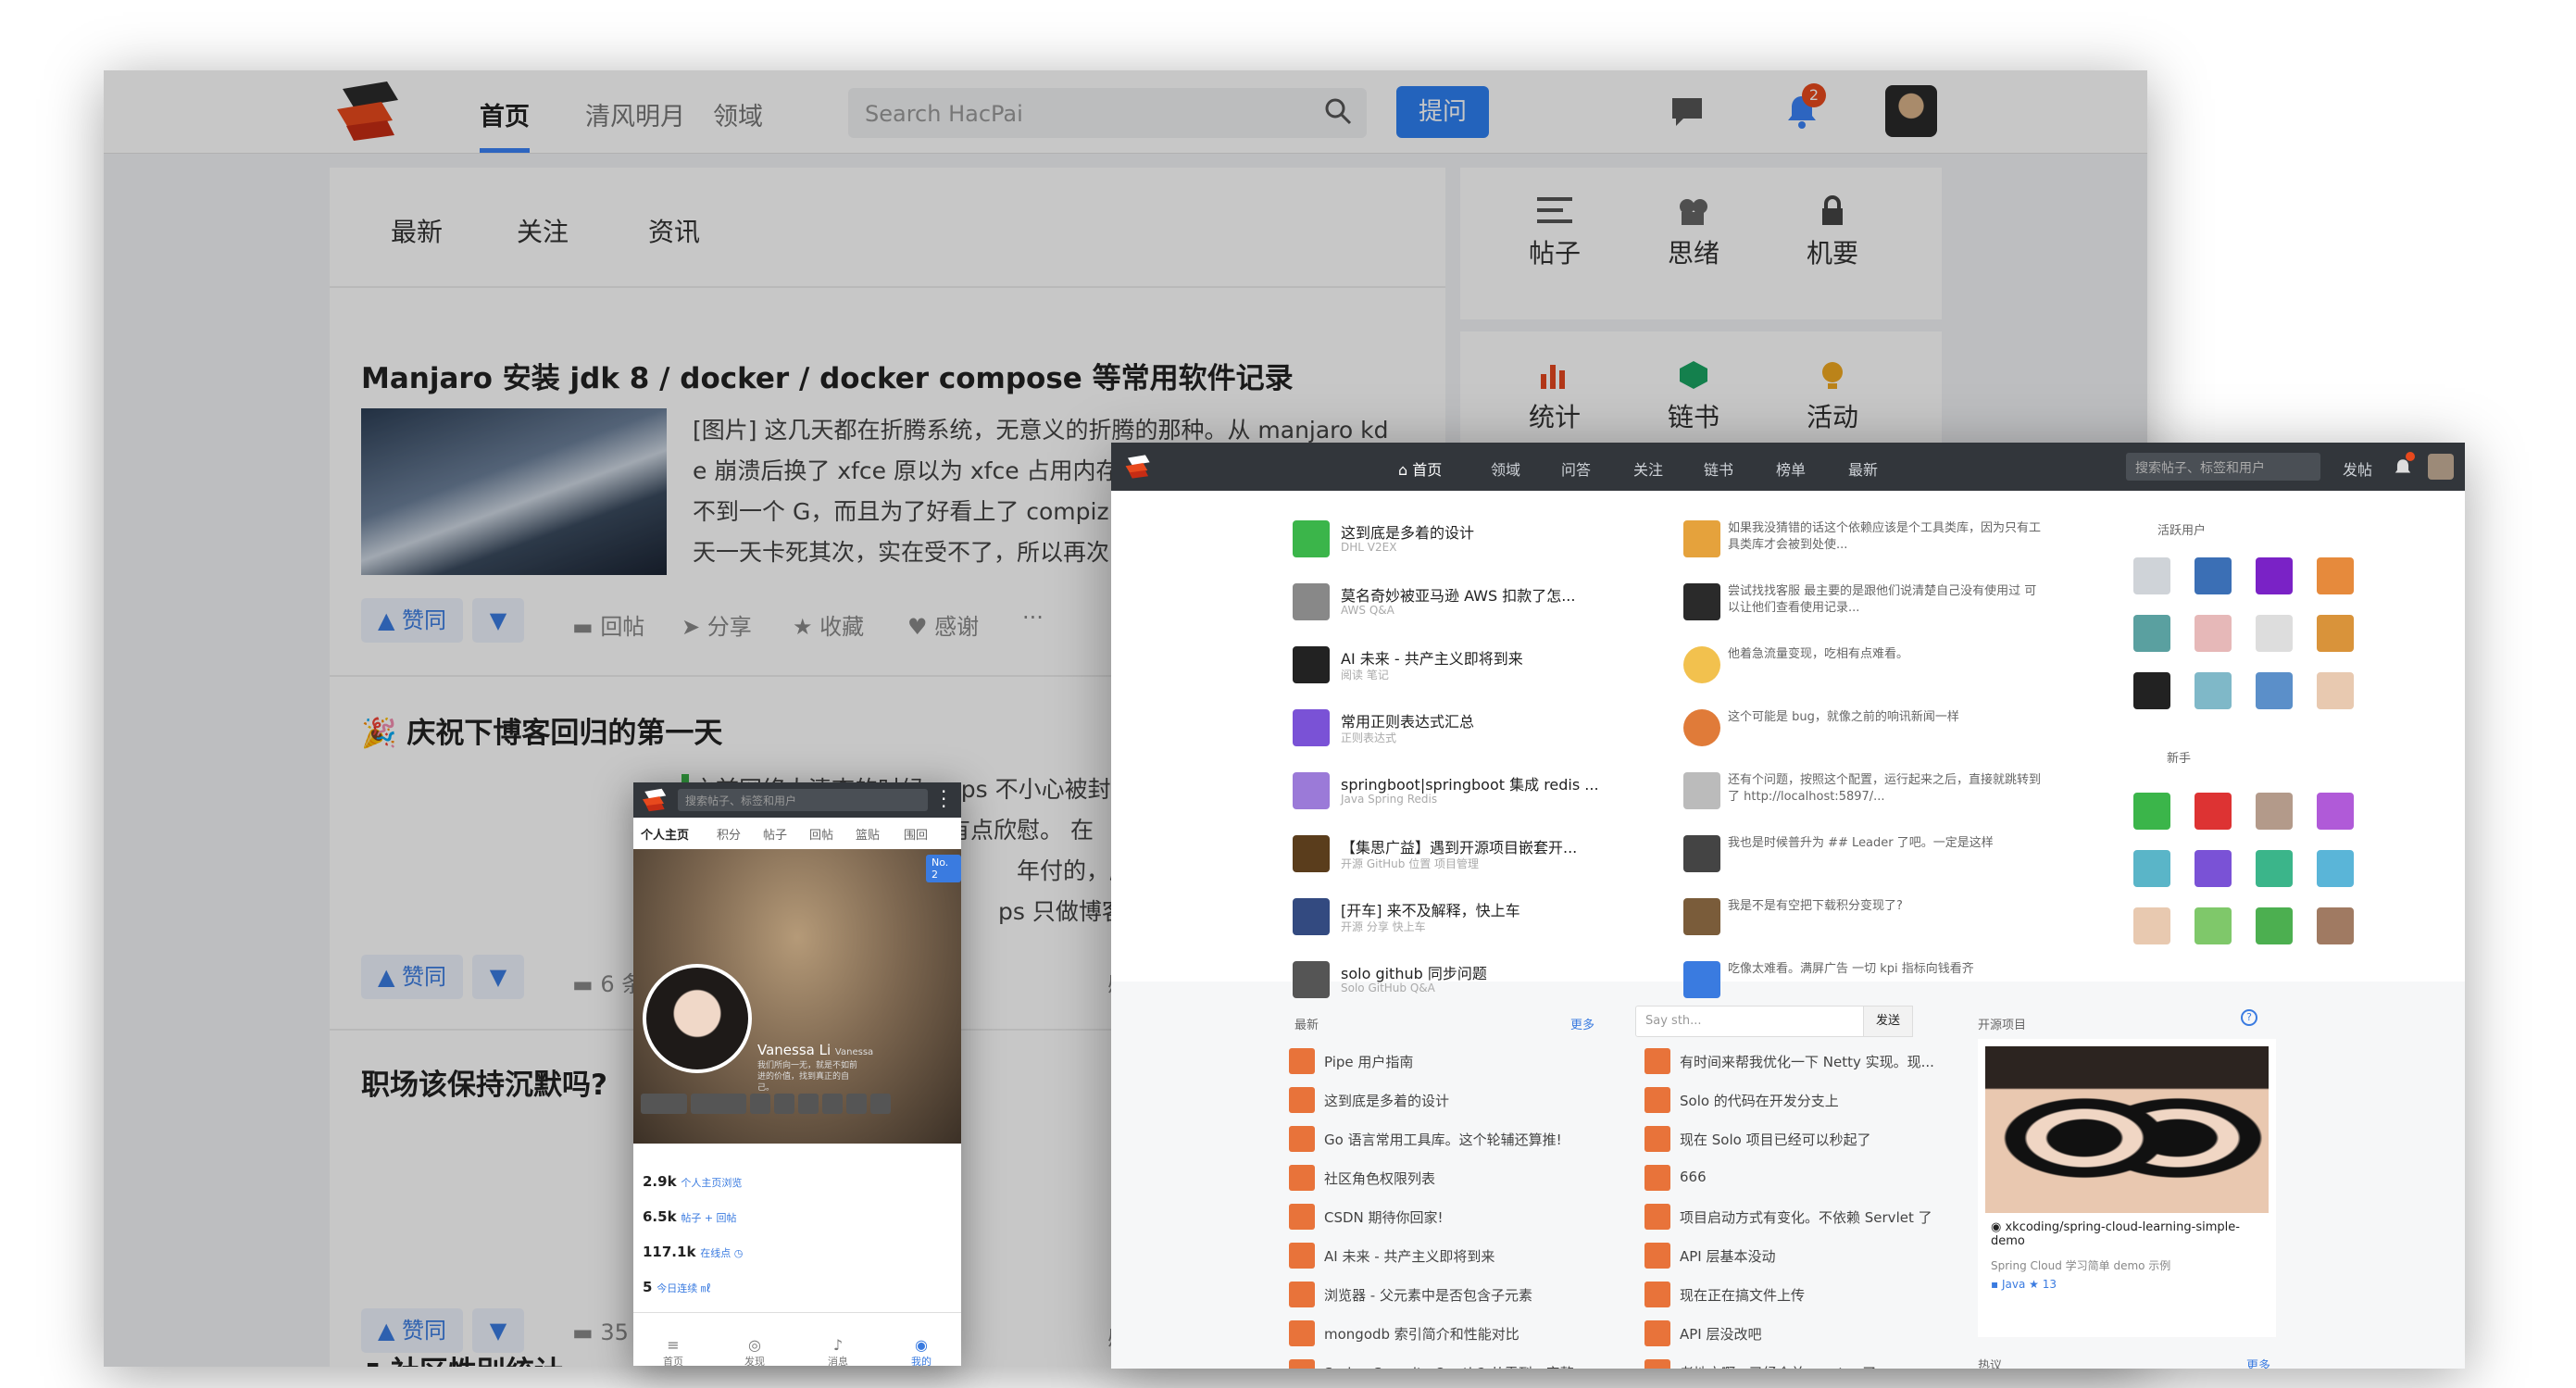  What do you see at coordinates (738, 114) in the screenshot?
I see `nav-tab-domain: 领域` at bounding box center [738, 114].